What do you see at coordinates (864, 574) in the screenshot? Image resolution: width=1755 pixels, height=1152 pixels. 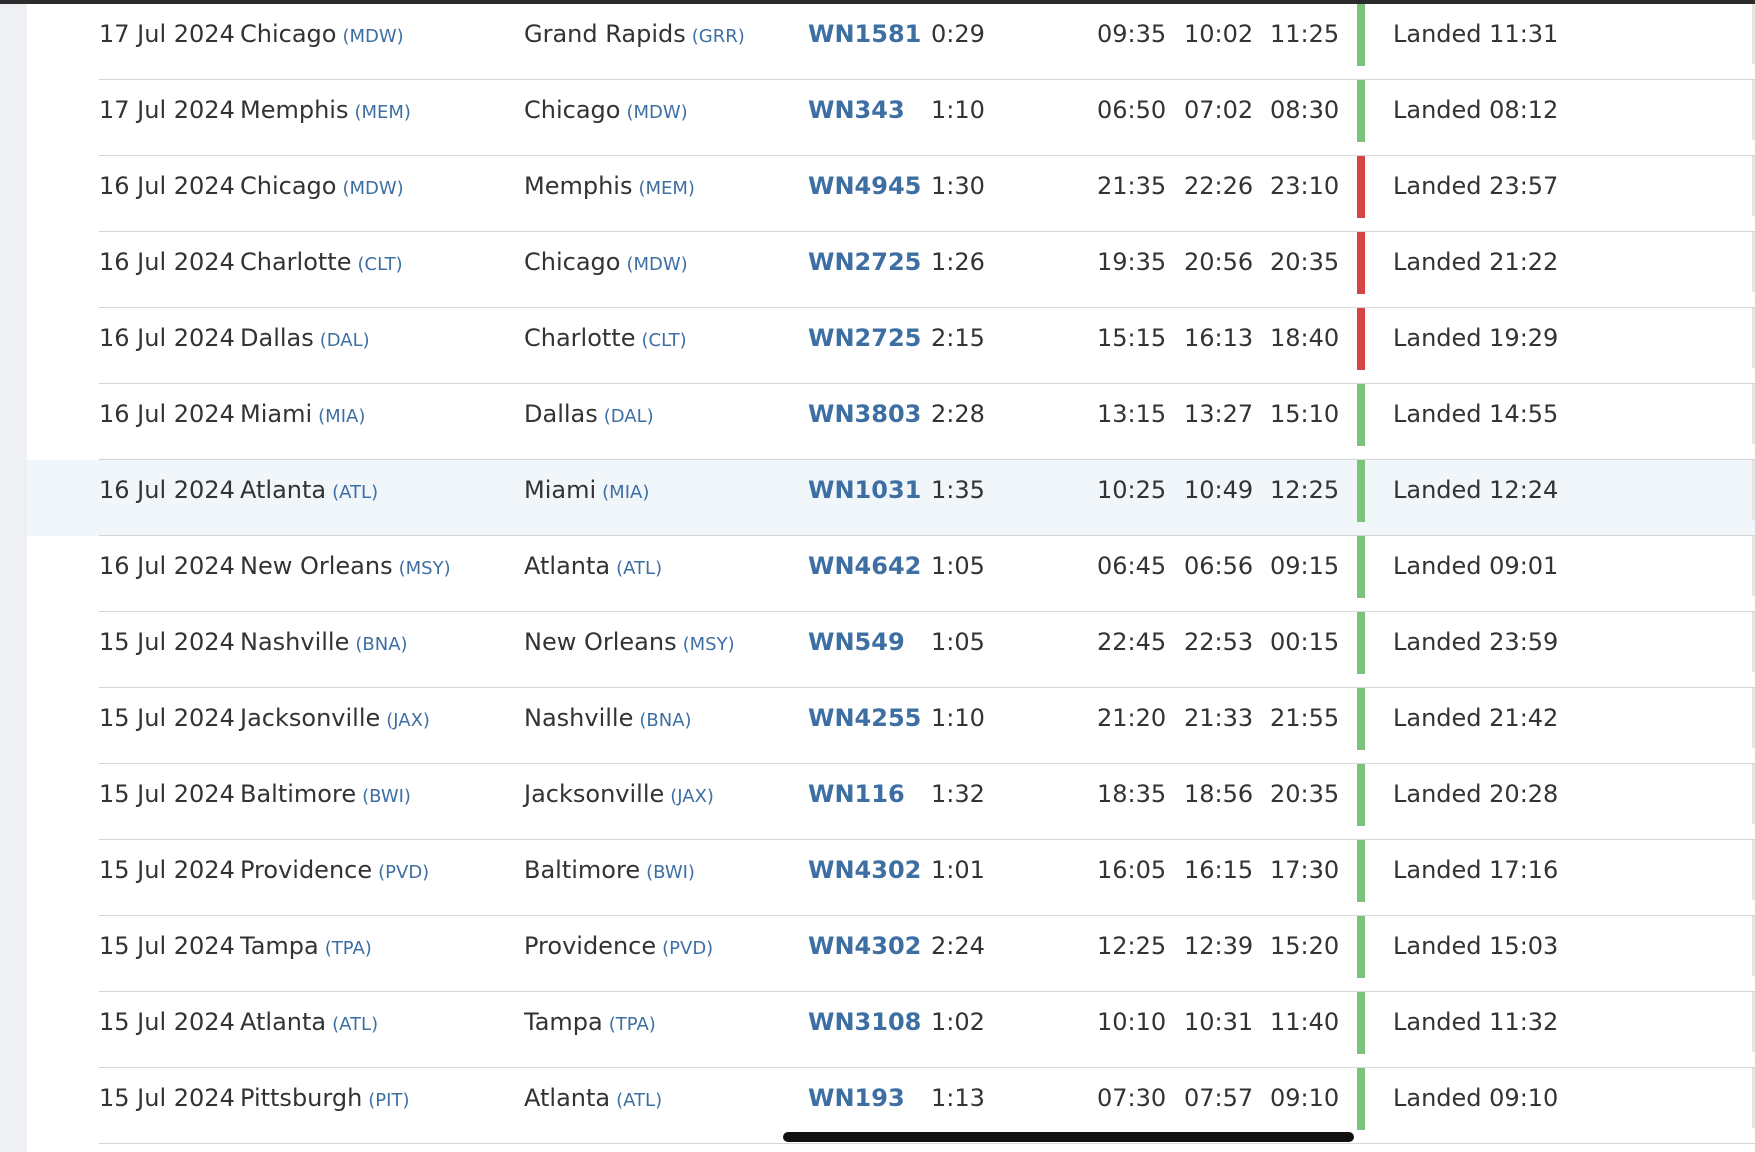 I see `flight-number-link: WN4642` at bounding box center [864, 574].